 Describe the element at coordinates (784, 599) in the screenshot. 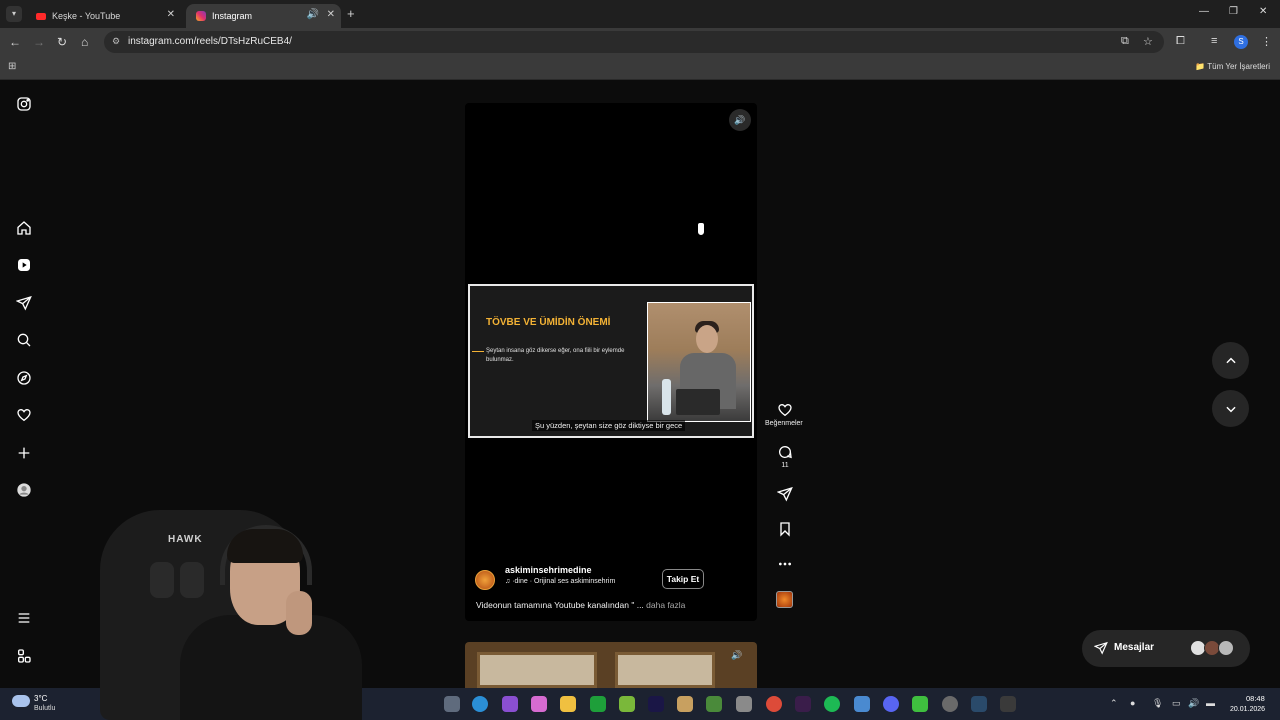

I see `audio-thumbnail` at that location.